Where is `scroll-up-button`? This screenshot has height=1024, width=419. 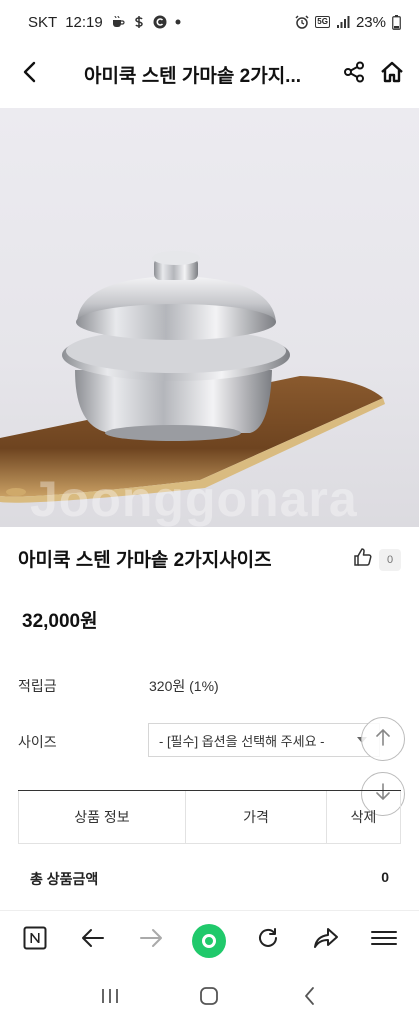
scroll-up-button is located at coordinates (383, 739).